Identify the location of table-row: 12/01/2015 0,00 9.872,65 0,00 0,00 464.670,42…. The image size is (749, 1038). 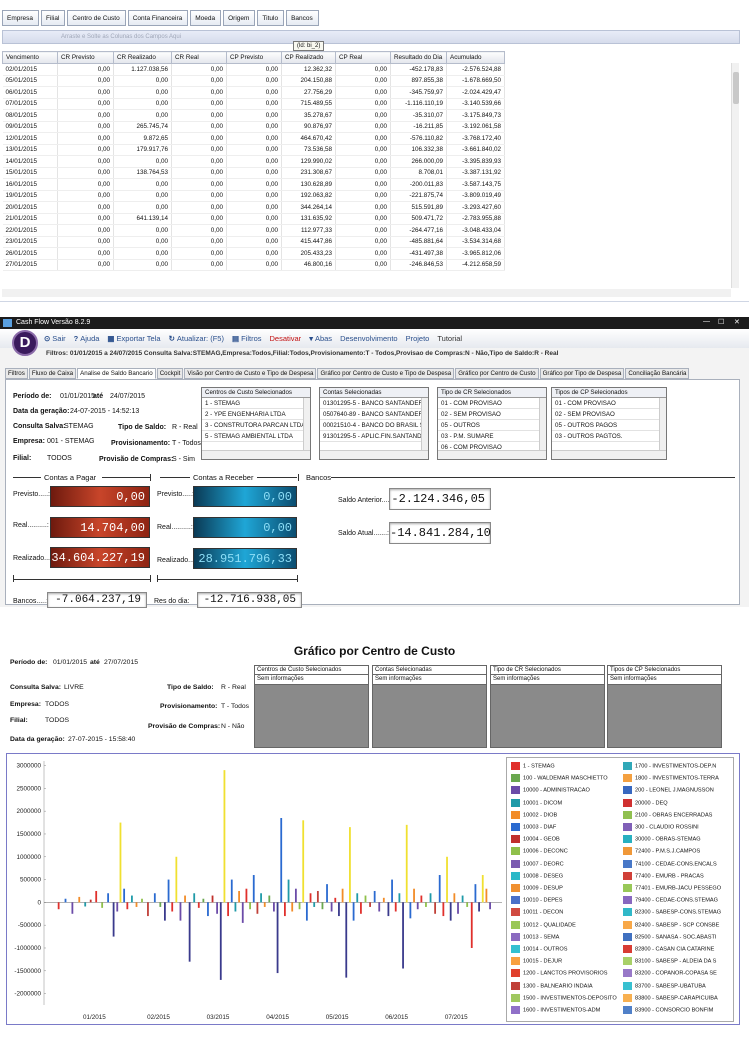
(253, 138).